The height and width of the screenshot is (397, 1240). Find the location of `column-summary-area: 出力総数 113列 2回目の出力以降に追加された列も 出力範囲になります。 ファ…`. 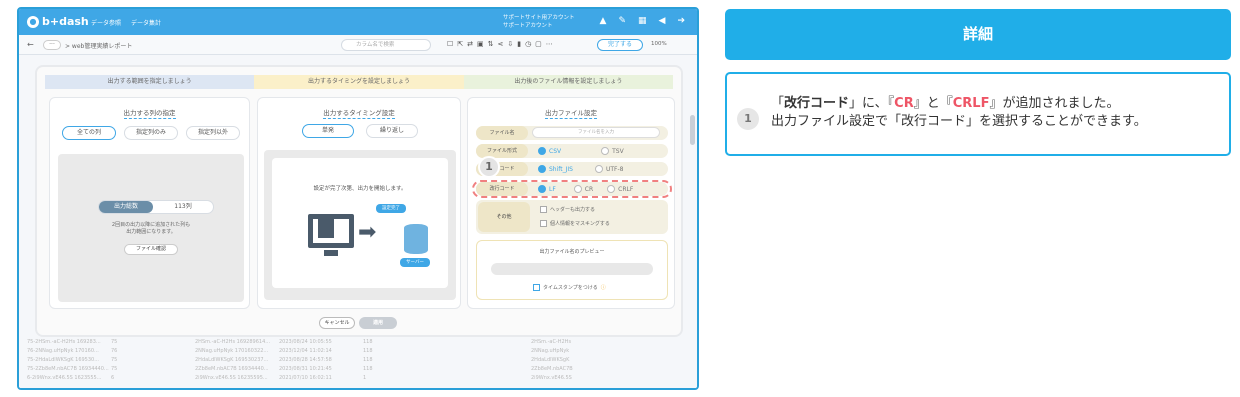

column-summary-area: 出力総数 113列 2回目の出力以降に追加された列も 出力範囲になります。 ファ… is located at coordinates (151, 228).